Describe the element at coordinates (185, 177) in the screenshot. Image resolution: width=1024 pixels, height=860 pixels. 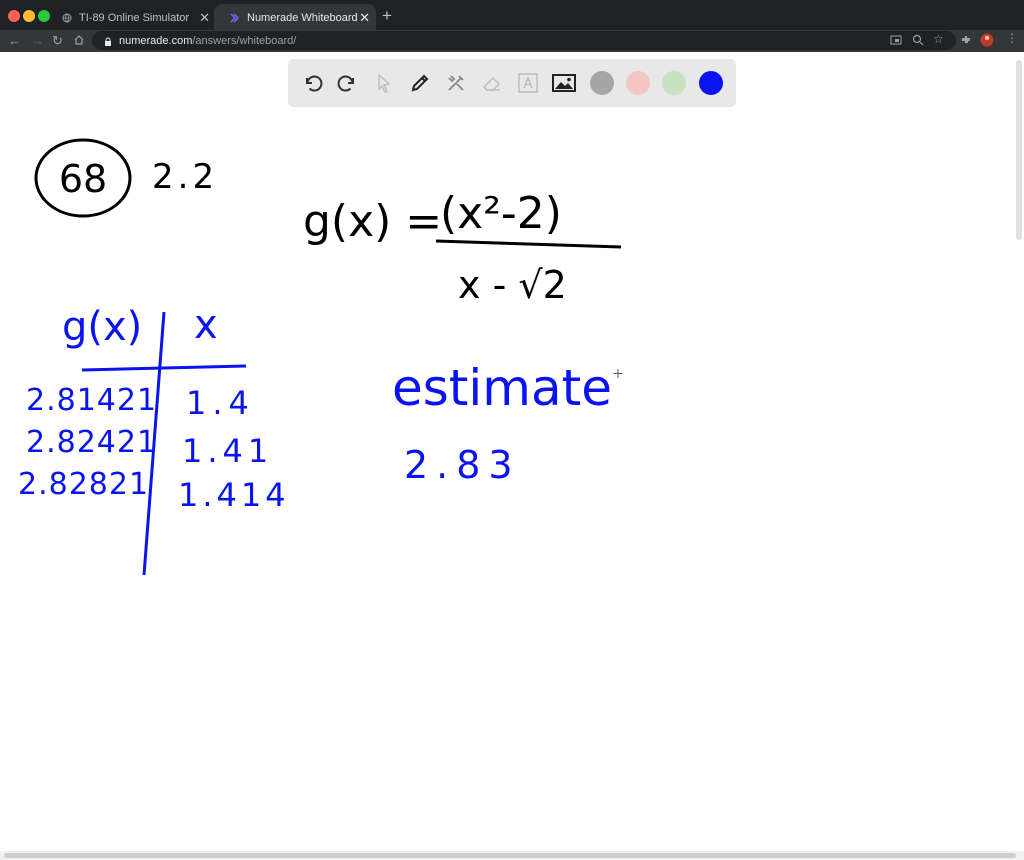
I see `section-number: 2.2` at that location.